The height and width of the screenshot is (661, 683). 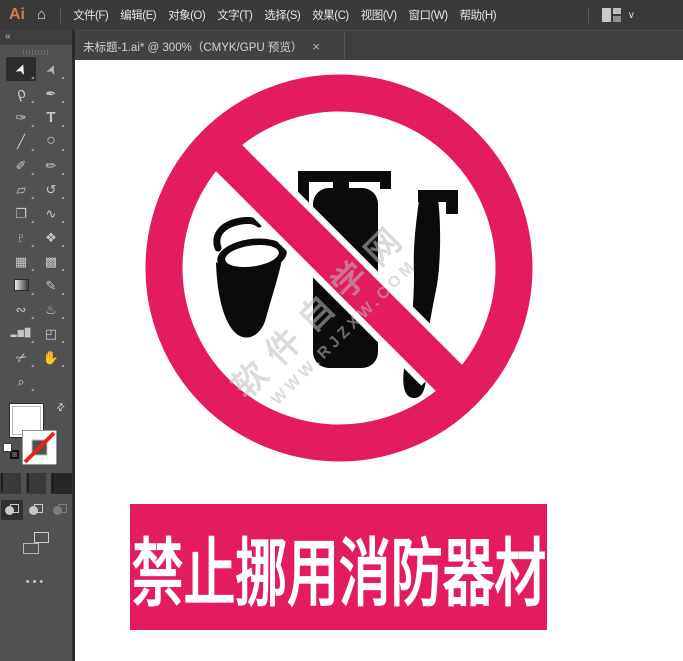 I want to click on lasso-tool-icon: ρ, so click(x=21, y=93).